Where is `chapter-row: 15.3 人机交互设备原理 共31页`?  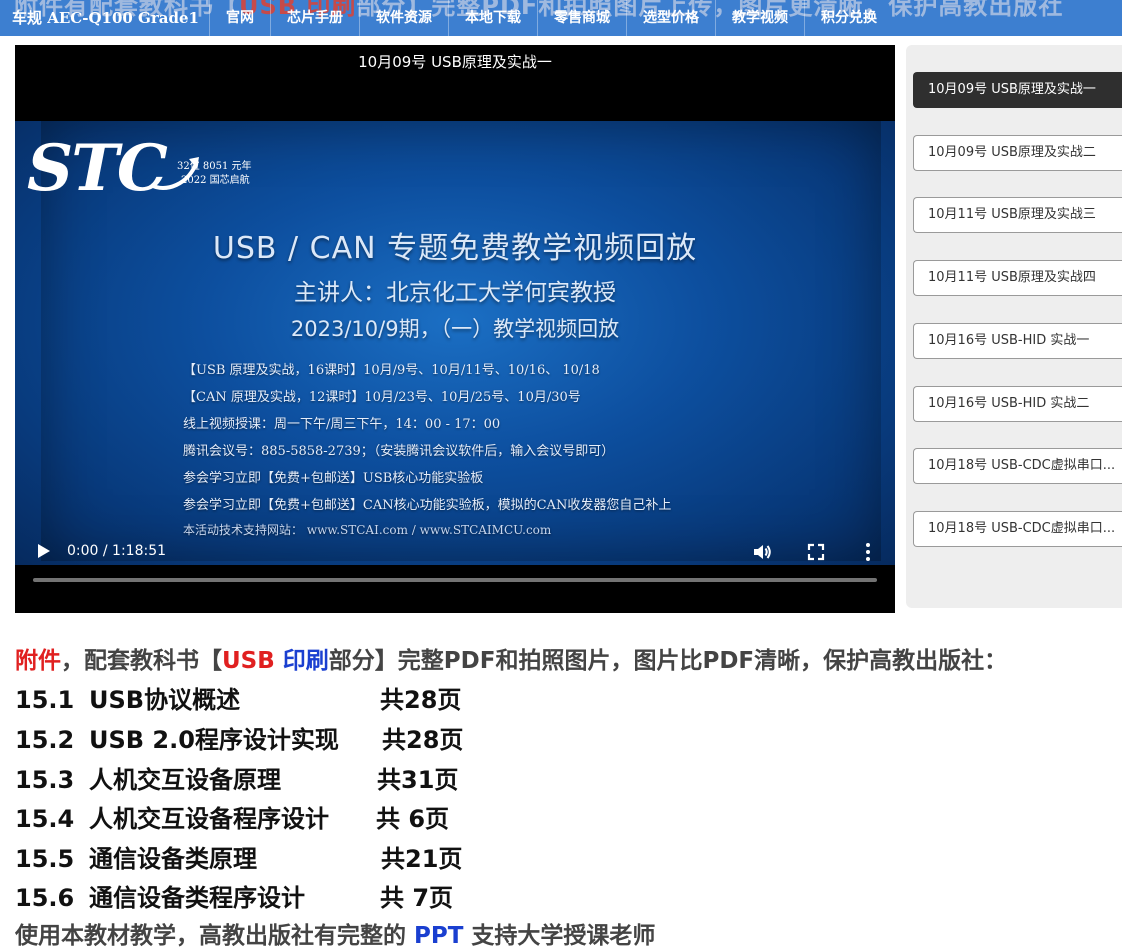
chapter-row: 15.3 人机交互设备原理 共31页 is located at coordinates (236, 777).